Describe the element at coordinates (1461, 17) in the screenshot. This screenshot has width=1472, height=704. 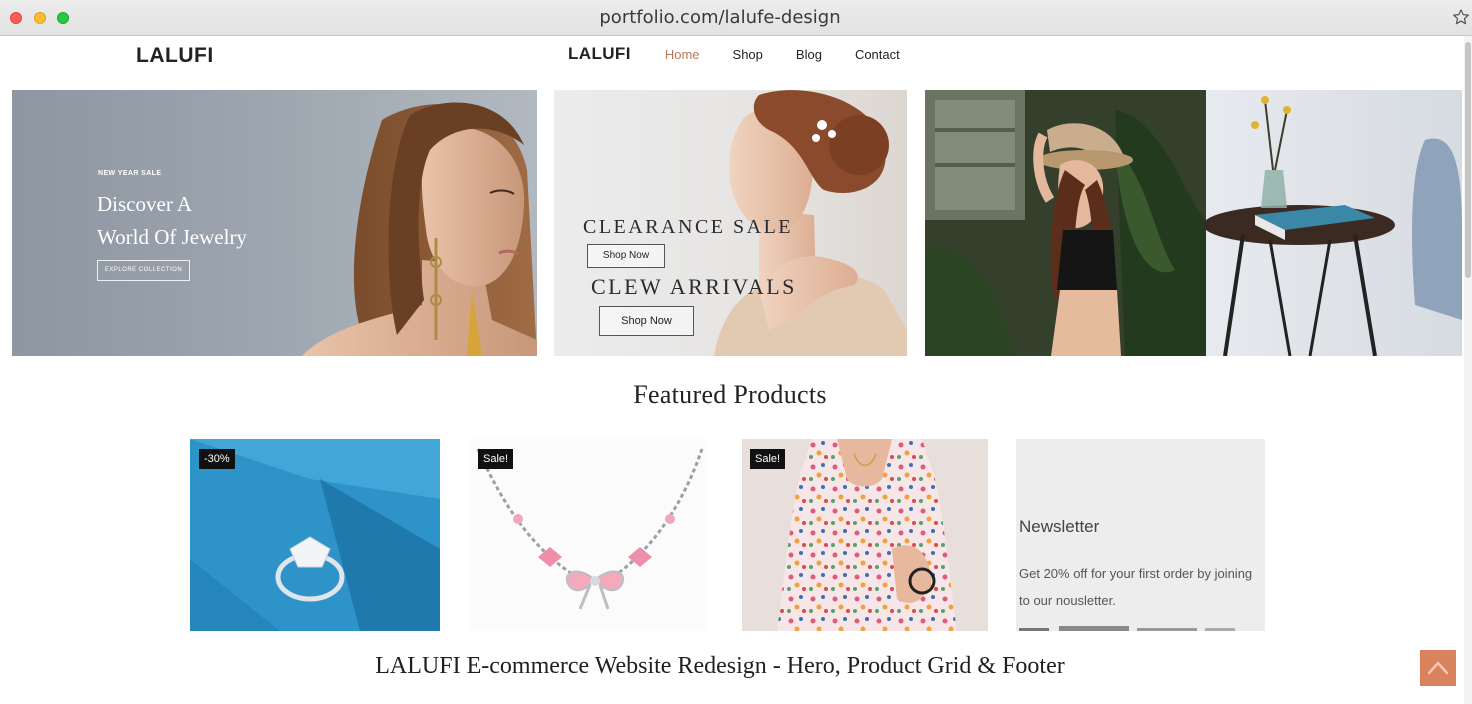
I see `bookmark-star-icon` at that location.